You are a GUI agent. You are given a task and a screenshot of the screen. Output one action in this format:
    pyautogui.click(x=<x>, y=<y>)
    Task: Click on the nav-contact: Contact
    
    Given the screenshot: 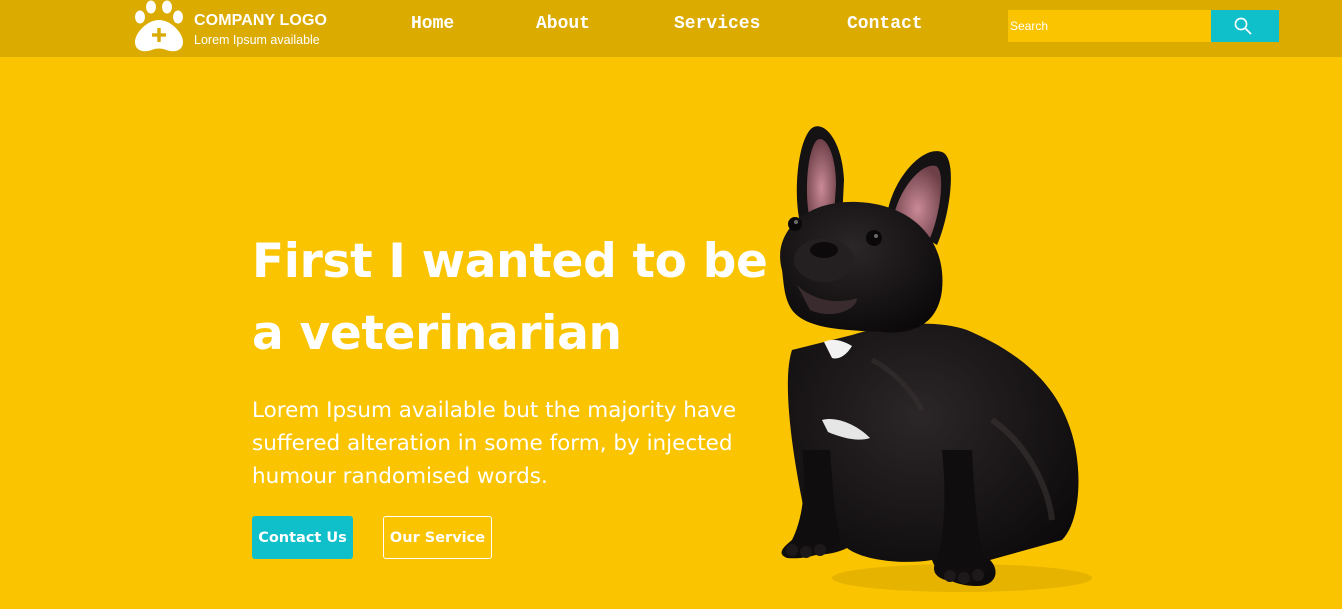 What is the action you would take?
    pyautogui.click(x=885, y=24)
    